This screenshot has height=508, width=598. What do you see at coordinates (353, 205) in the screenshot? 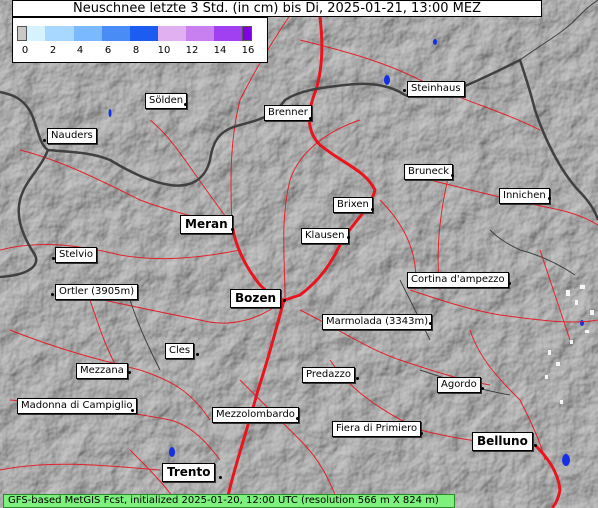
I see `place-label: Brixen` at bounding box center [353, 205].